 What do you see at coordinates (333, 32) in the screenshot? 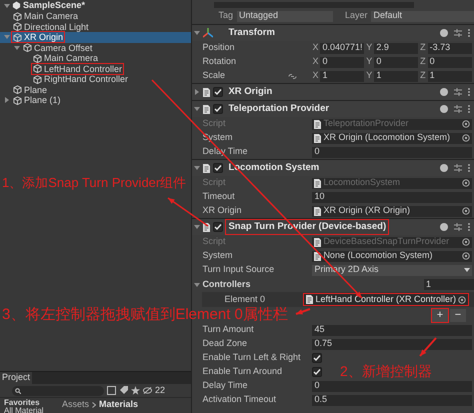
I see `component-header: Transform` at bounding box center [333, 32].